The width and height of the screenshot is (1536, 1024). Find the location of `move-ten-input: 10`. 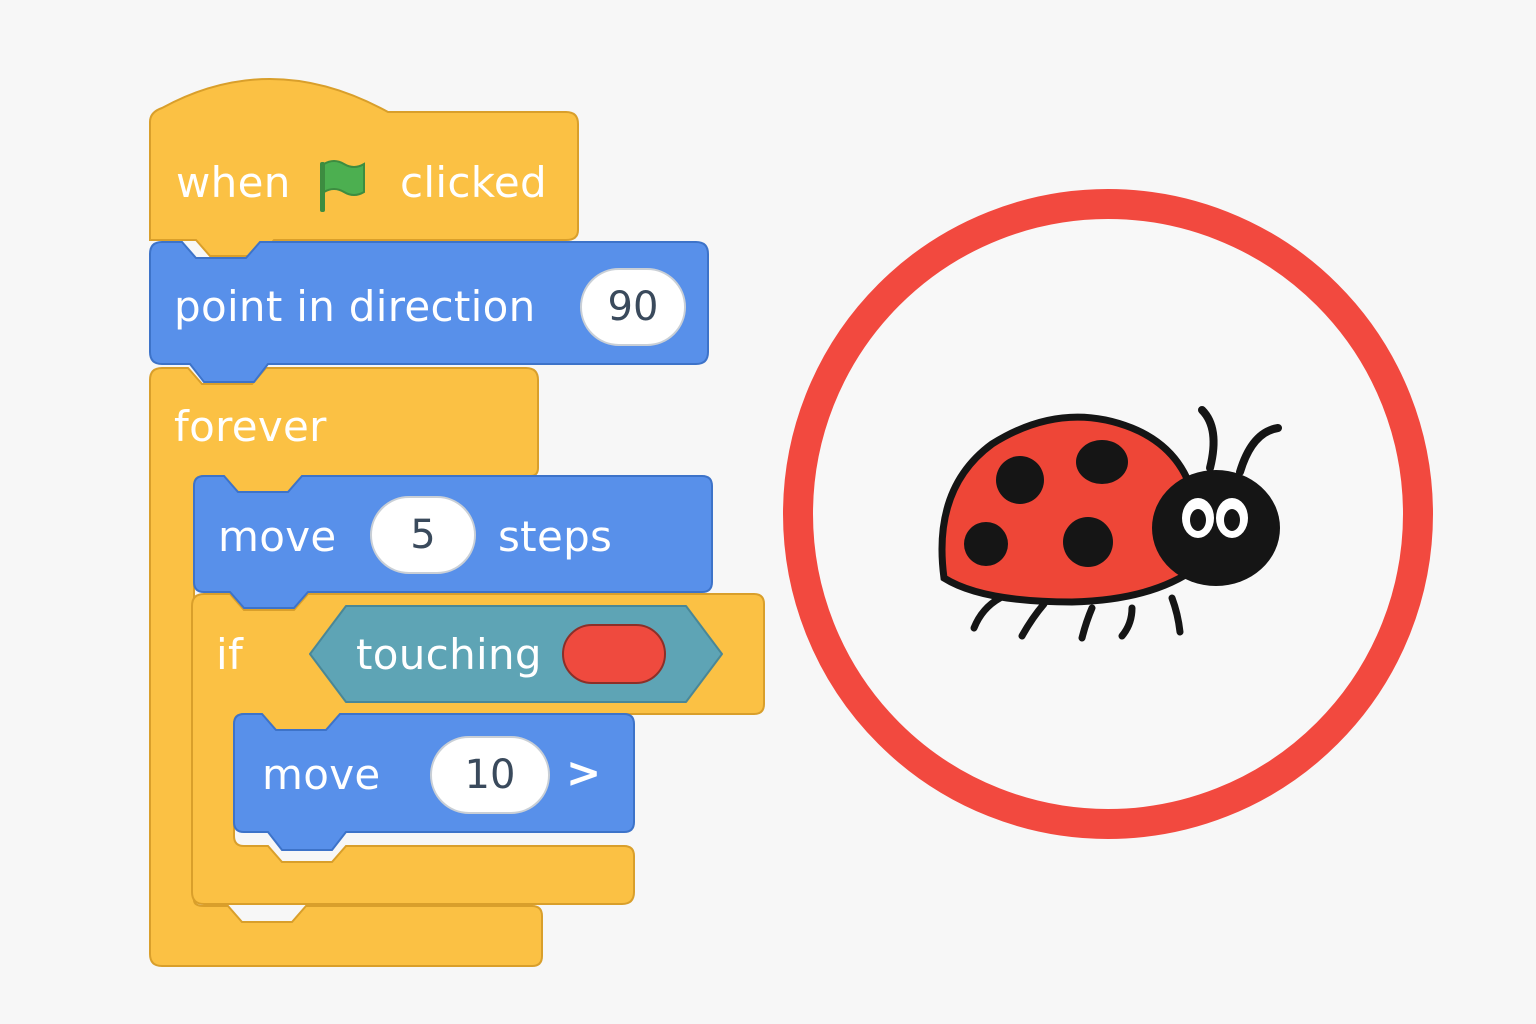

move-ten-input: 10 is located at coordinates (490, 775).